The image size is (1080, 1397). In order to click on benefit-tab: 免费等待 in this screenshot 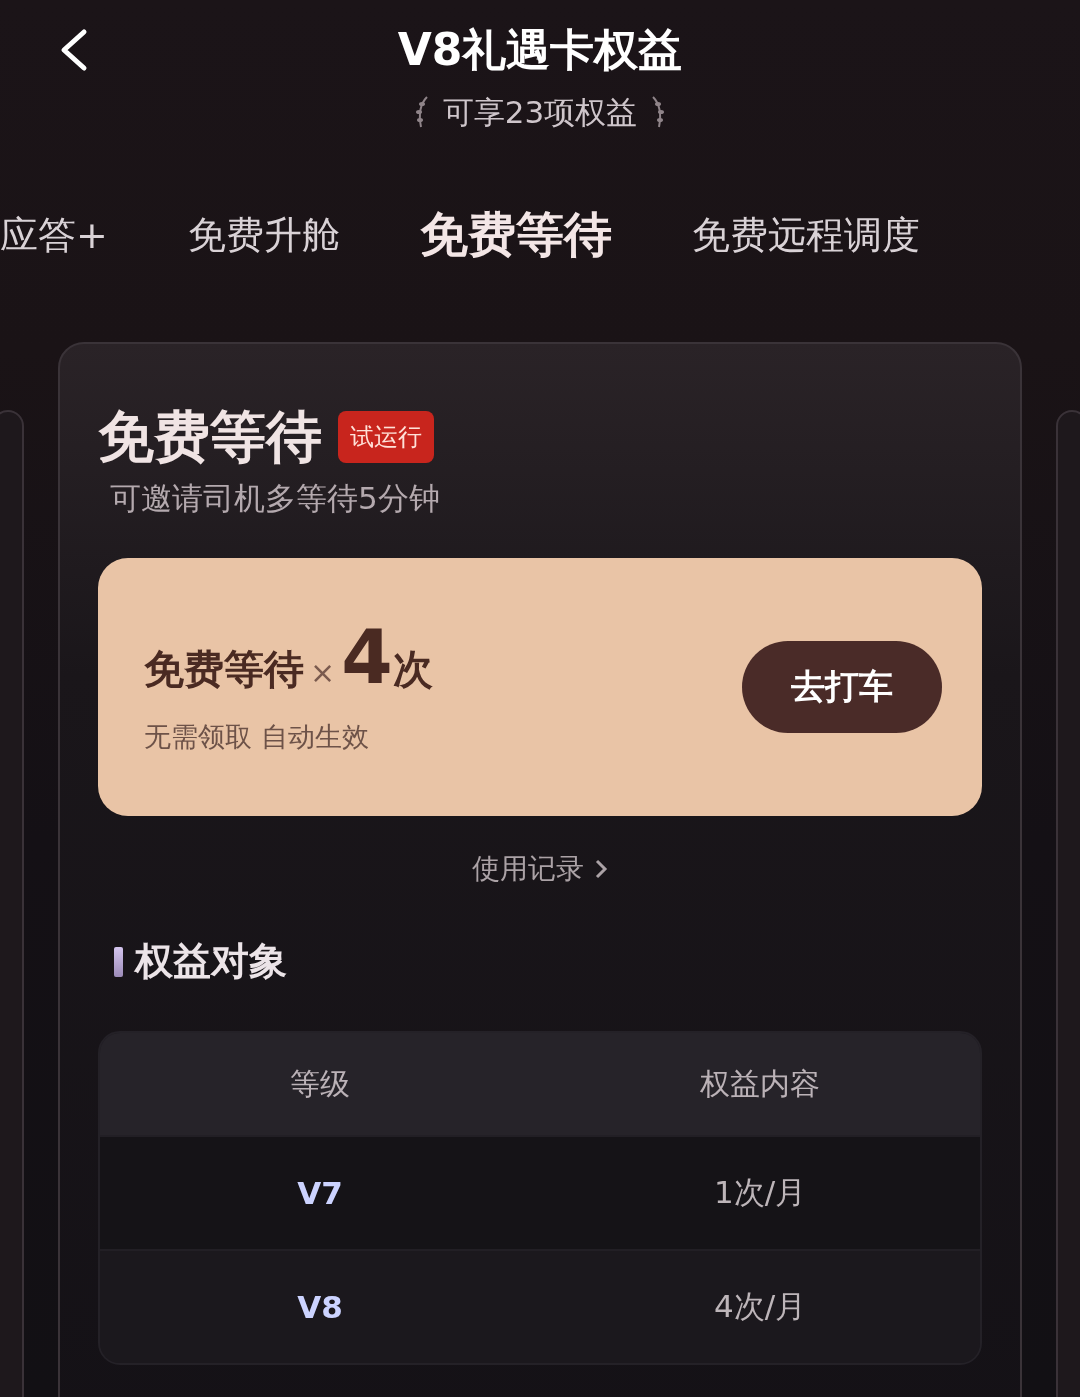, I will do `click(515, 235)`.